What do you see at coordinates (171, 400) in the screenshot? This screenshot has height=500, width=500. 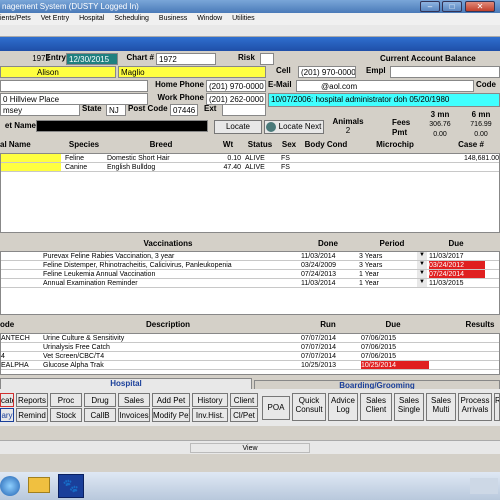 I see `add-pet-button: Add Pet` at bounding box center [171, 400].